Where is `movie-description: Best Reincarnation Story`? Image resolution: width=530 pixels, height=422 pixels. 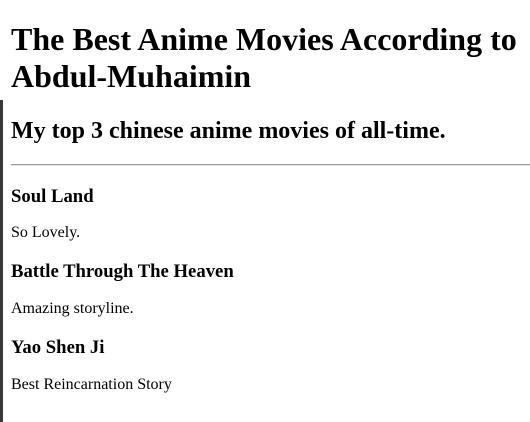
movie-description: Best Reincarnation Story is located at coordinates (91, 384).